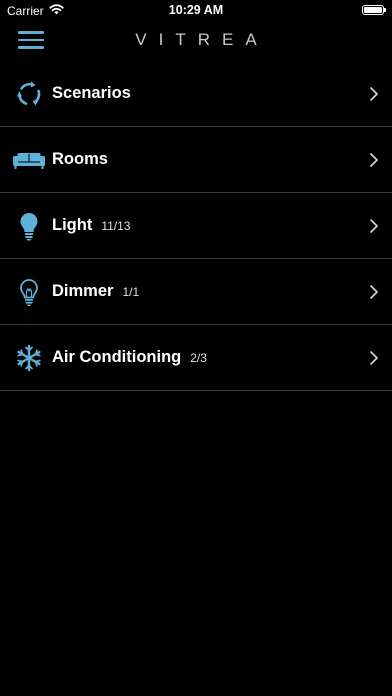 This screenshot has height=696, width=392. What do you see at coordinates (72, 225) in the screenshot?
I see `menu-item-label: Light` at bounding box center [72, 225].